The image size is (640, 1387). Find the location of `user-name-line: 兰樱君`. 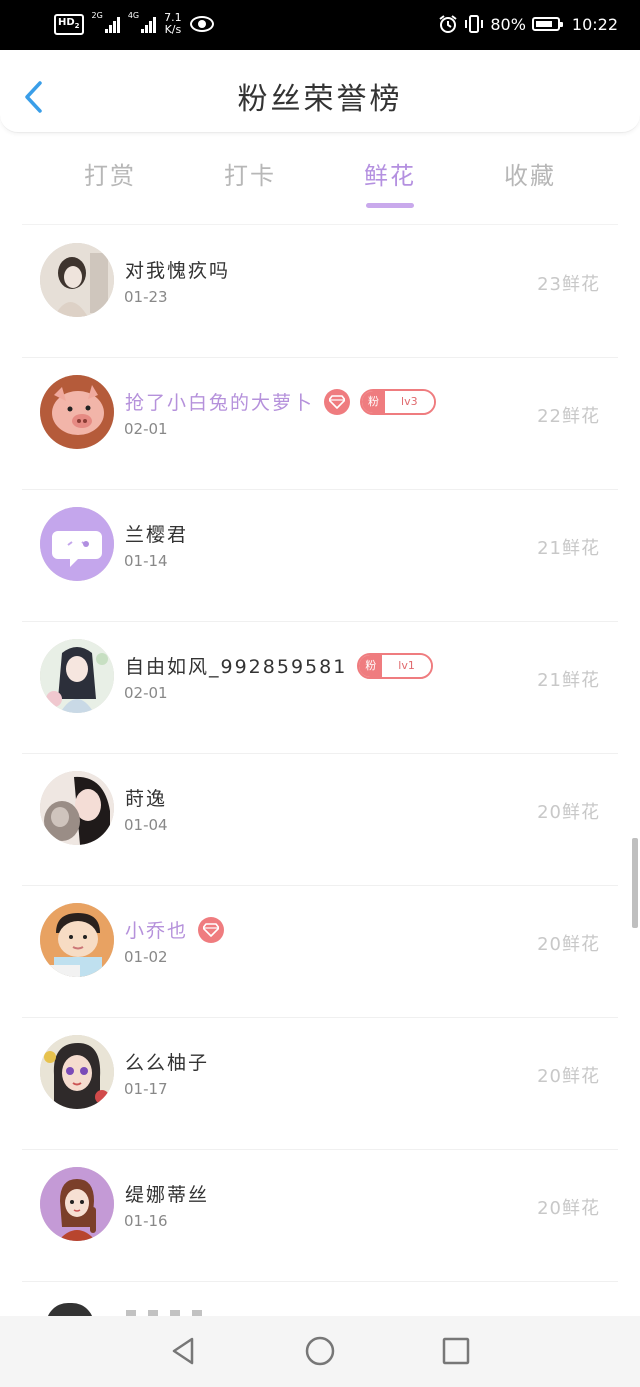

user-name-line: 兰樱君 is located at coordinates (156, 533).